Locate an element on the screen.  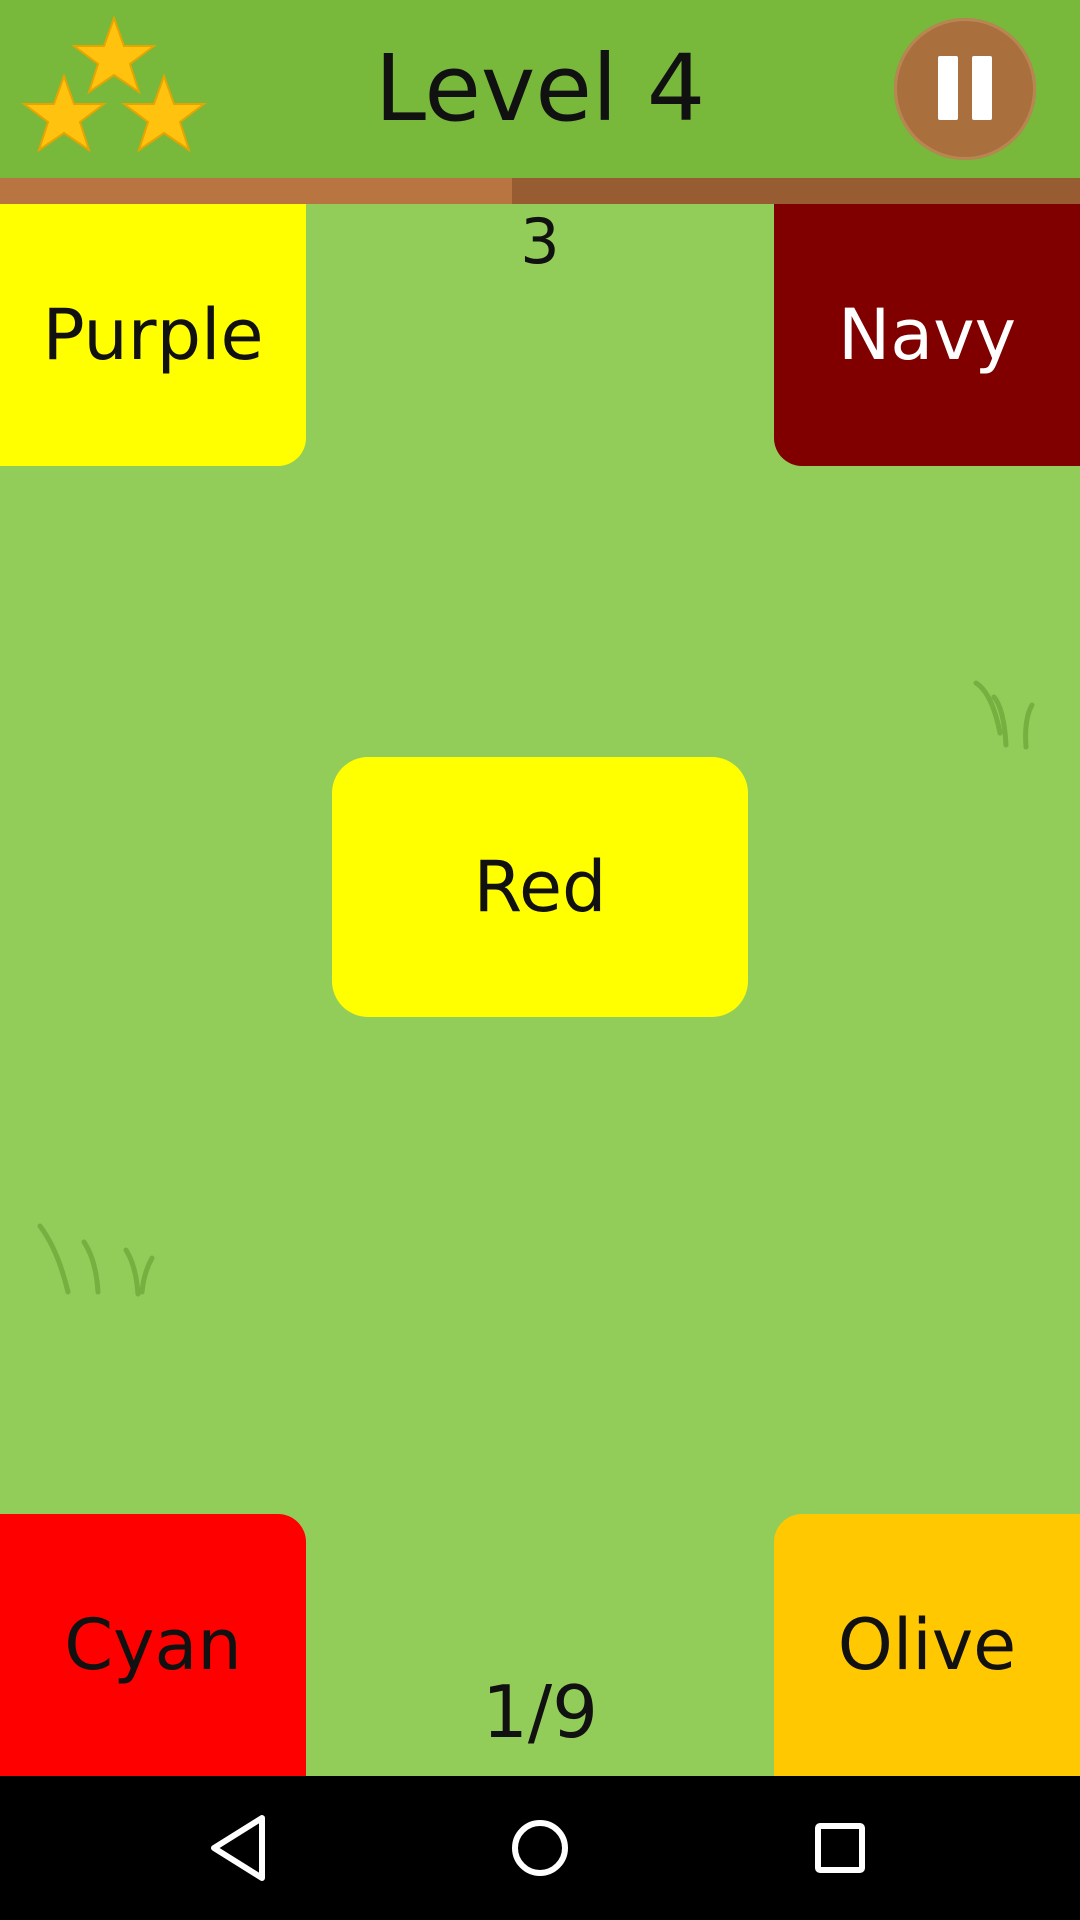
color-option-bottom-right: Olive is located at coordinates (927, 1645).